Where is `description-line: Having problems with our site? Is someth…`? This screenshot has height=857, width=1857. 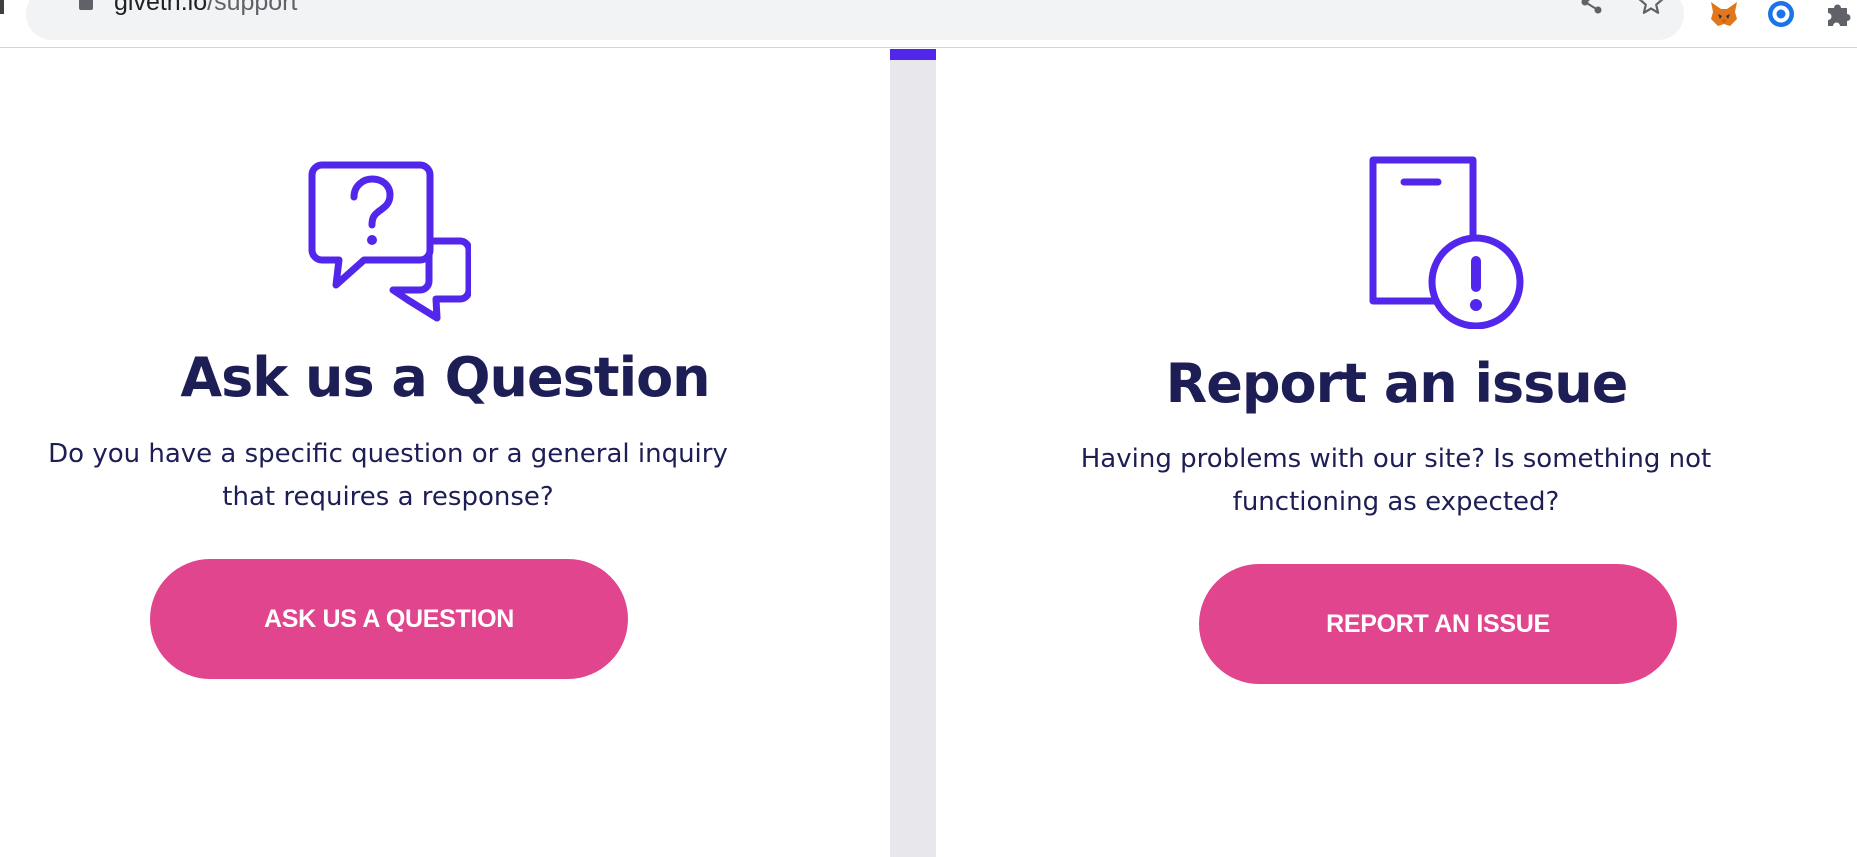
description-line: Having problems with our site? Is someth… is located at coordinates (1396, 459).